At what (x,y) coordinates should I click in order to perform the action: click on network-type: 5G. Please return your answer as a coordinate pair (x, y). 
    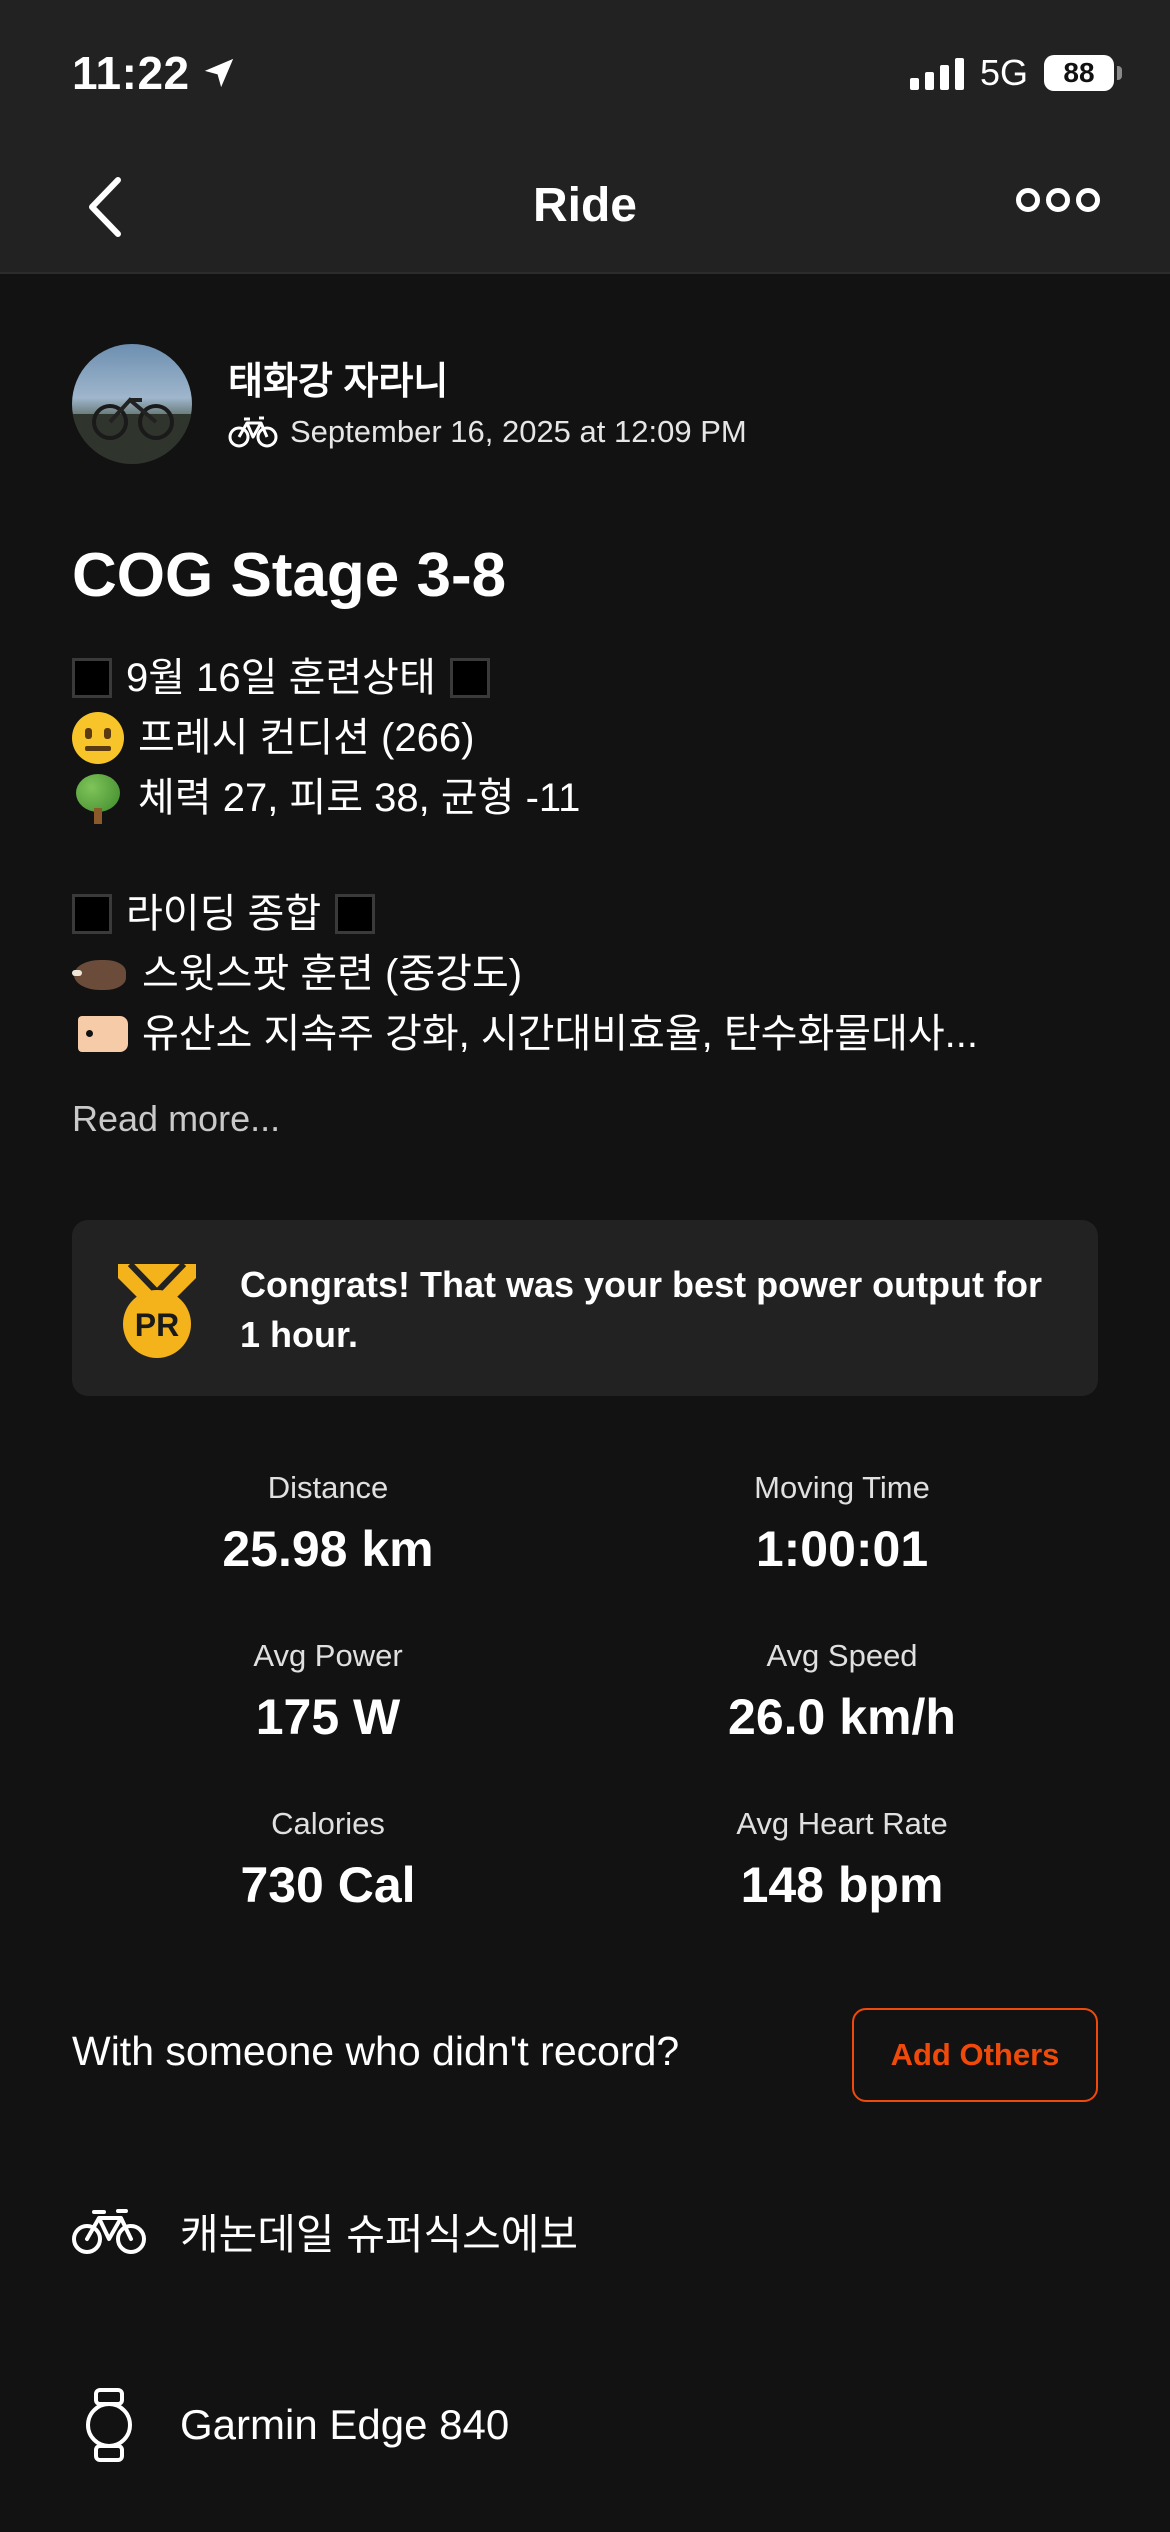
    Looking at the image, I should click on (1003, 72).